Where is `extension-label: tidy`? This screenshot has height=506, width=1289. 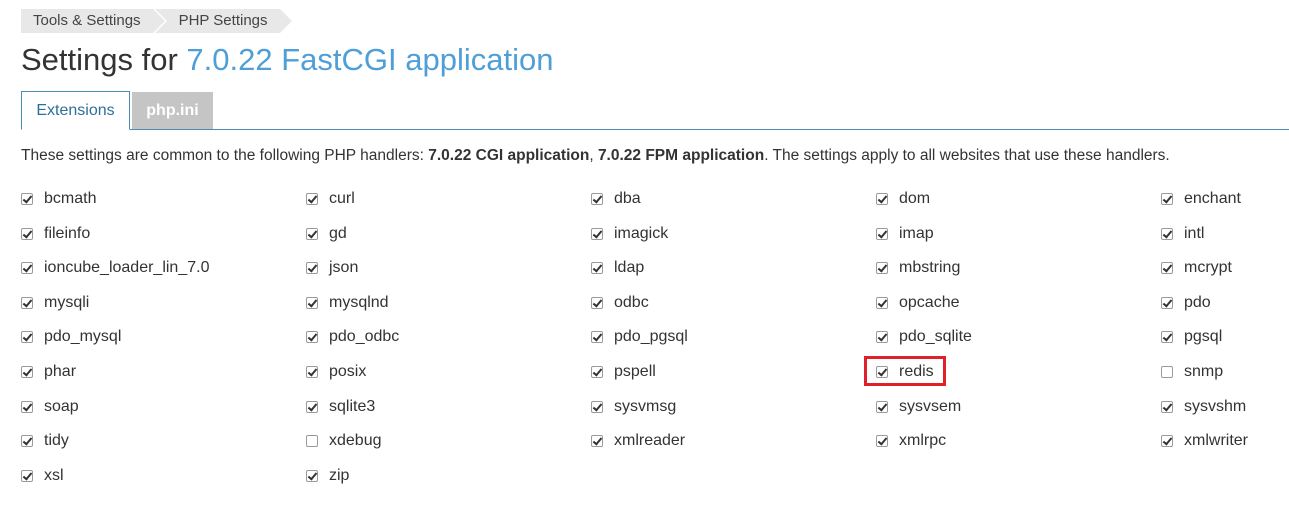 extension-label: tidy is located at coordinates (56, 441).